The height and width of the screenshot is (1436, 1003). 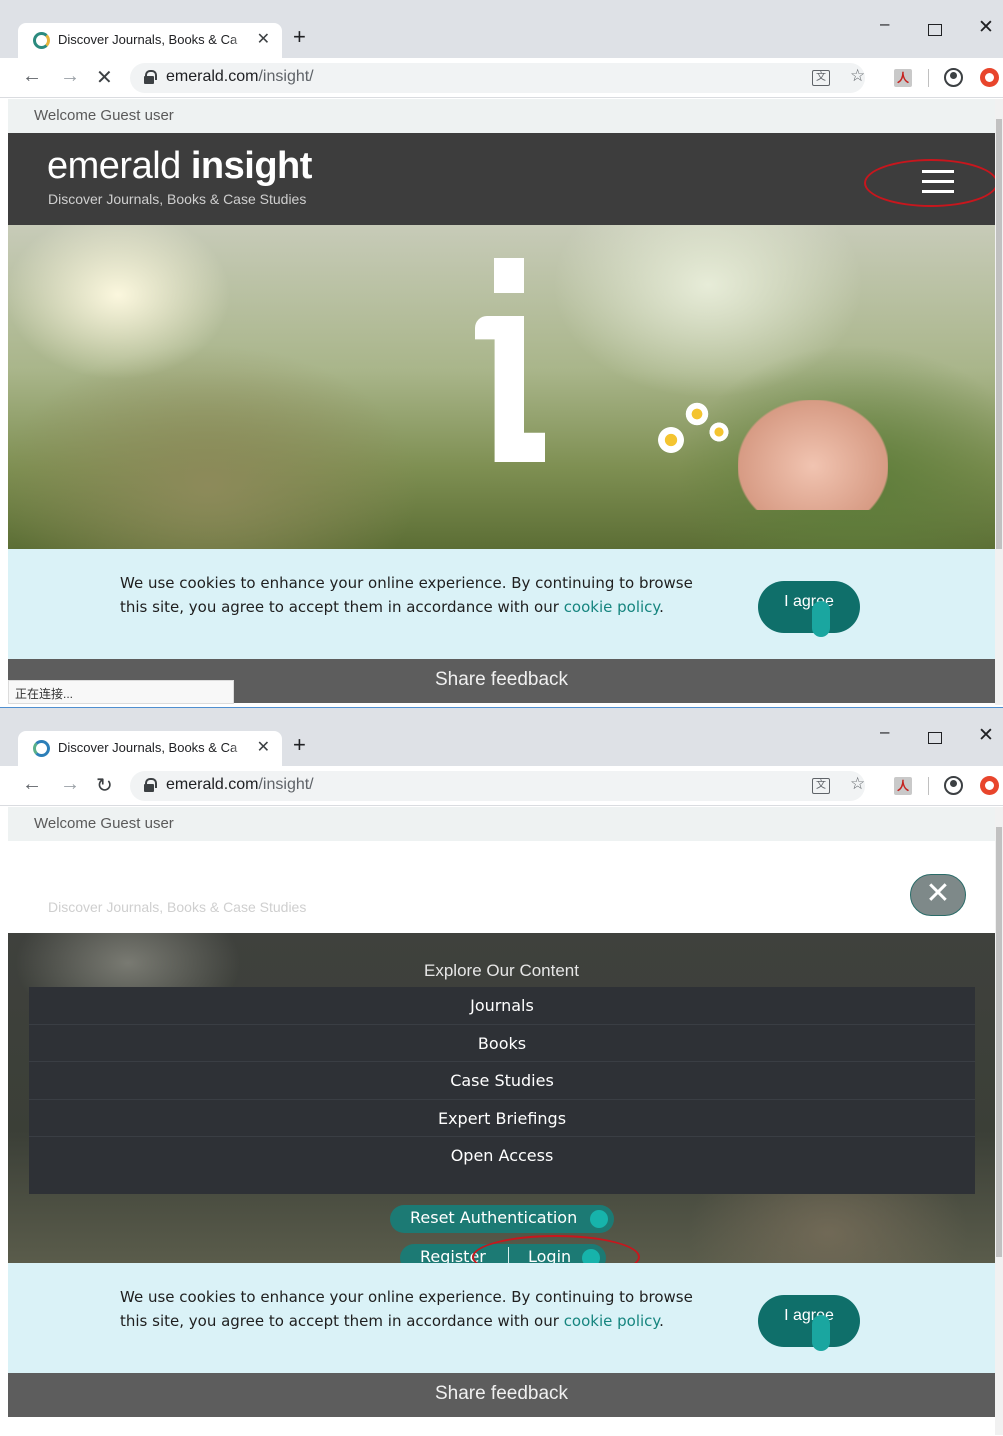 I want to click on browser-toolbar: ← → ✕ emerald.com/insight/ 文 ☆ 人, so click(x=501, y=78).